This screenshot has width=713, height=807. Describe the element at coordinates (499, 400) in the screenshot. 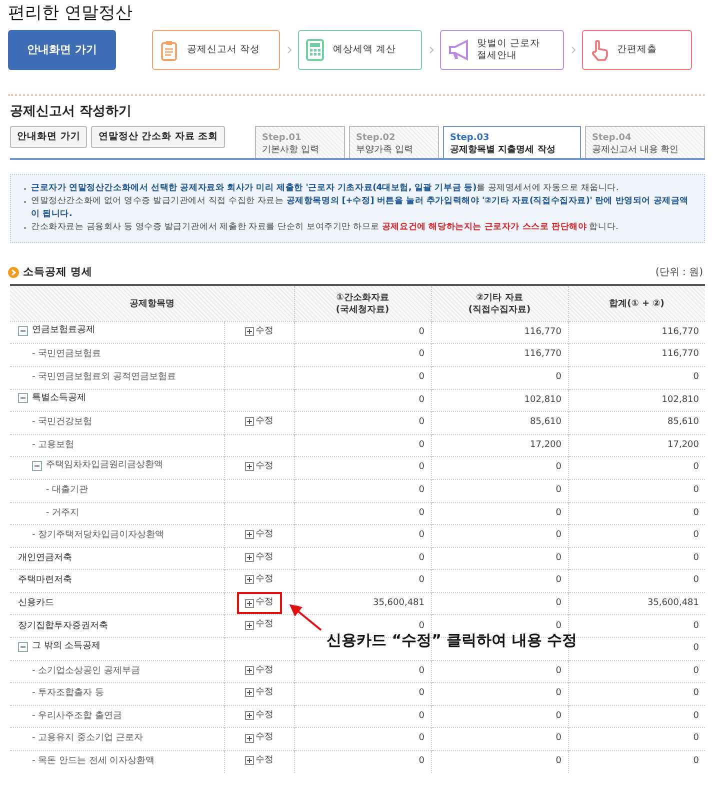

I see `table-cell: 102,810` at that location.